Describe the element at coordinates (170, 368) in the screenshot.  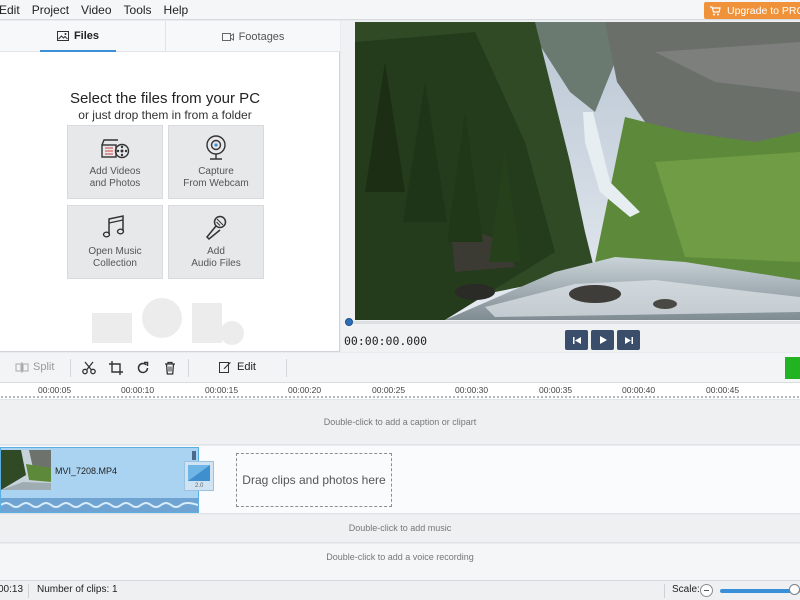
I see `trash-icon` at that location.